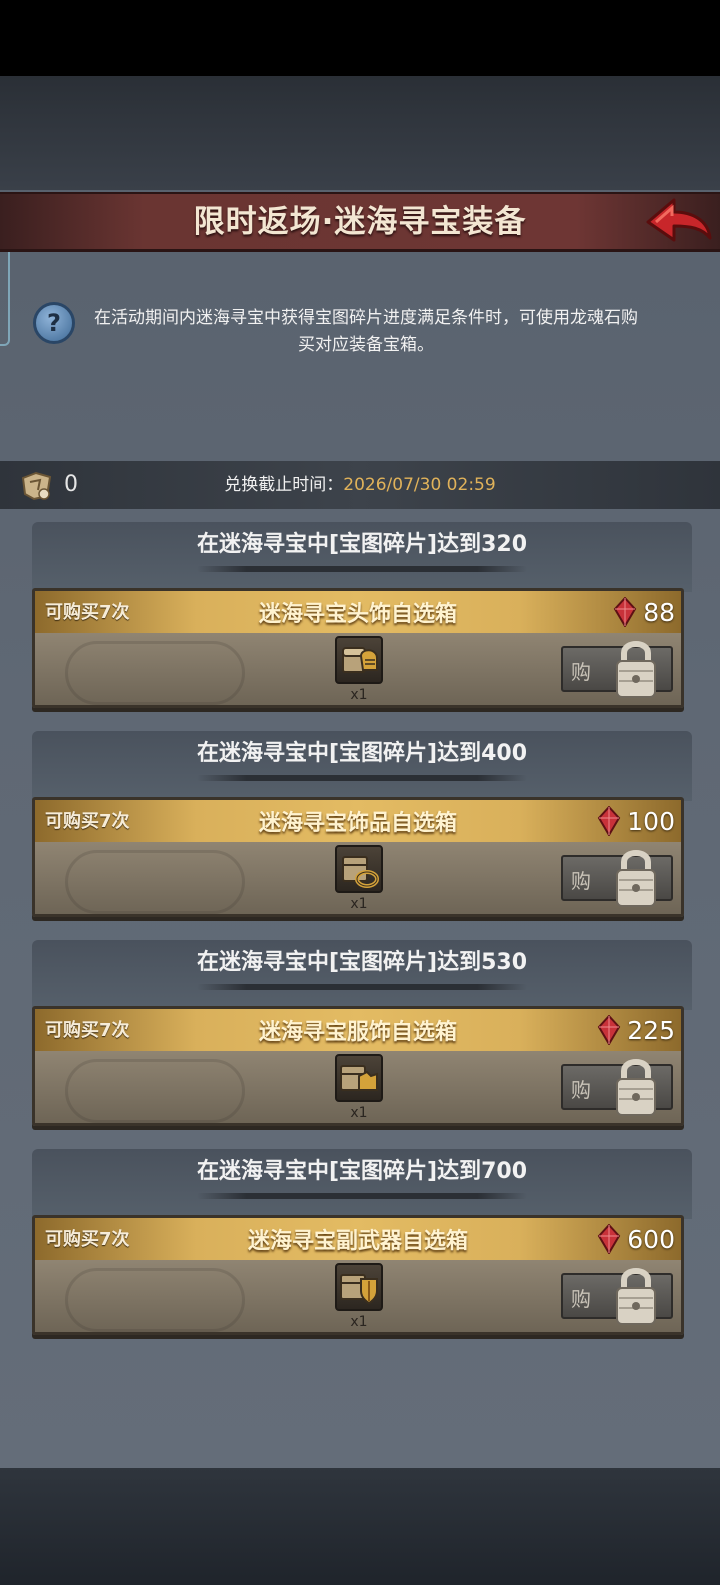  I want to click on item-name: 迷海寻宝饰品自选箱, so click(357, 823).